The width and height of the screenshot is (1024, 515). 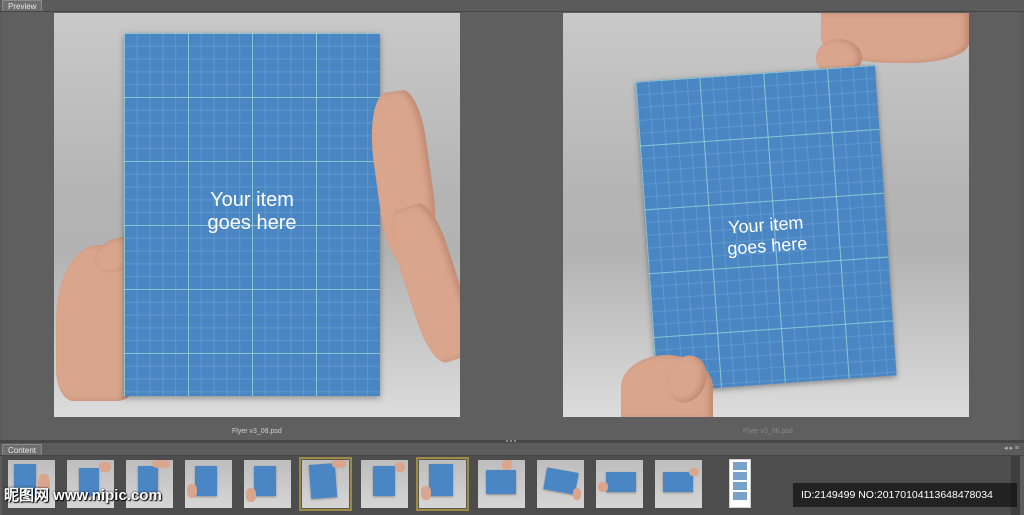 I want to click on preview-filename: Flyer v3_06.psd, so click(x=768, y=431).